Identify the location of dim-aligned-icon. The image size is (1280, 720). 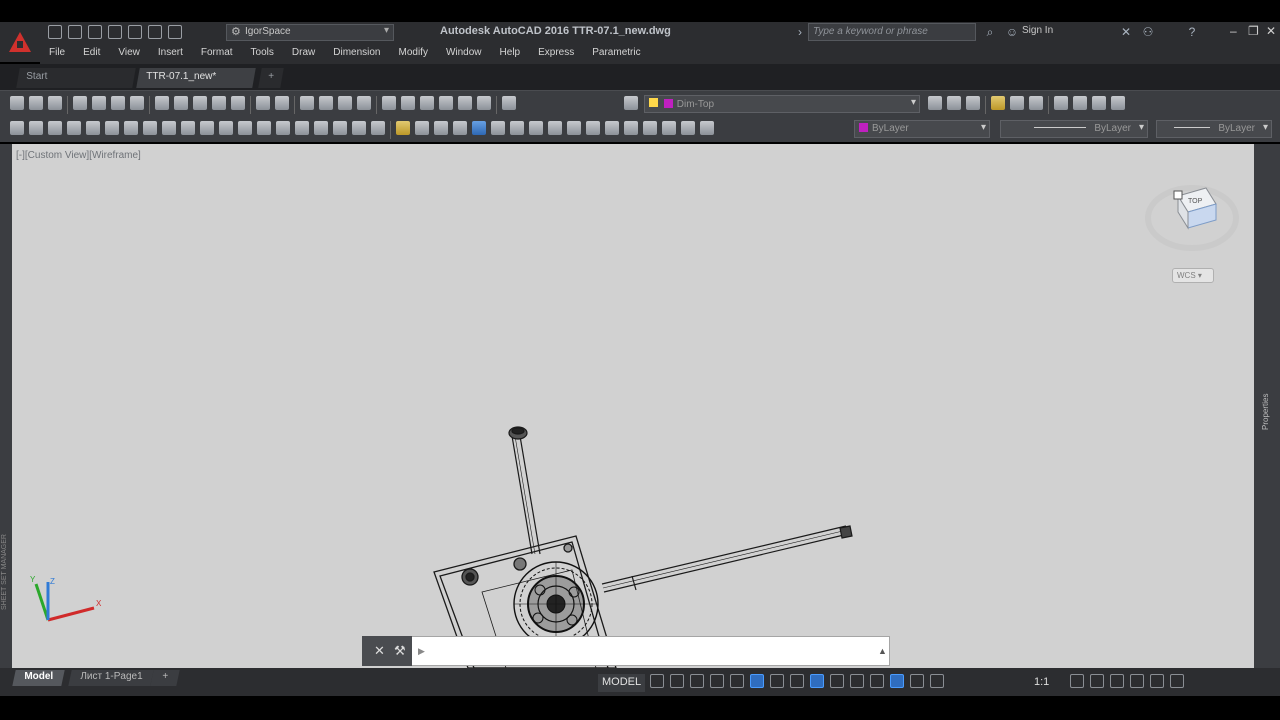
(1080, 103).